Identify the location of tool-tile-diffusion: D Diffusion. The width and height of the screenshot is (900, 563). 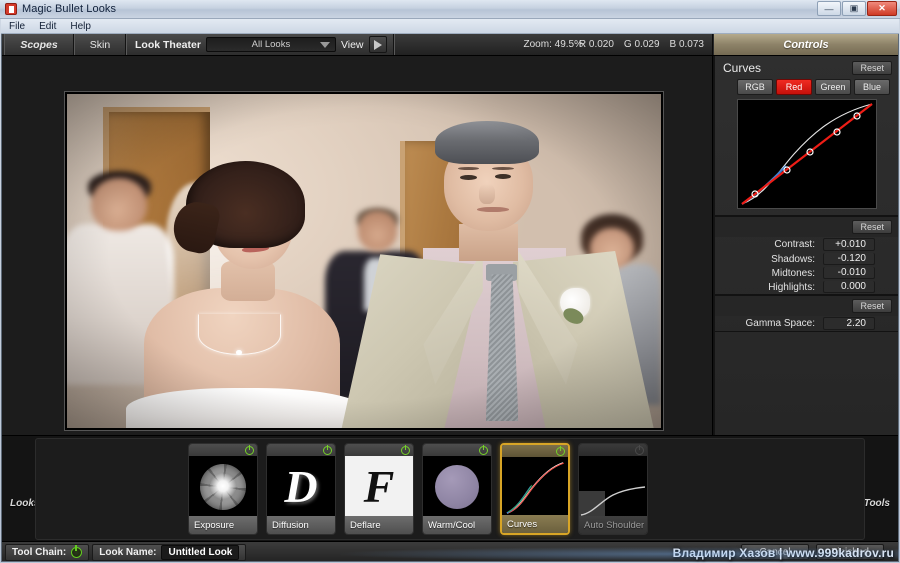
(301, 489).